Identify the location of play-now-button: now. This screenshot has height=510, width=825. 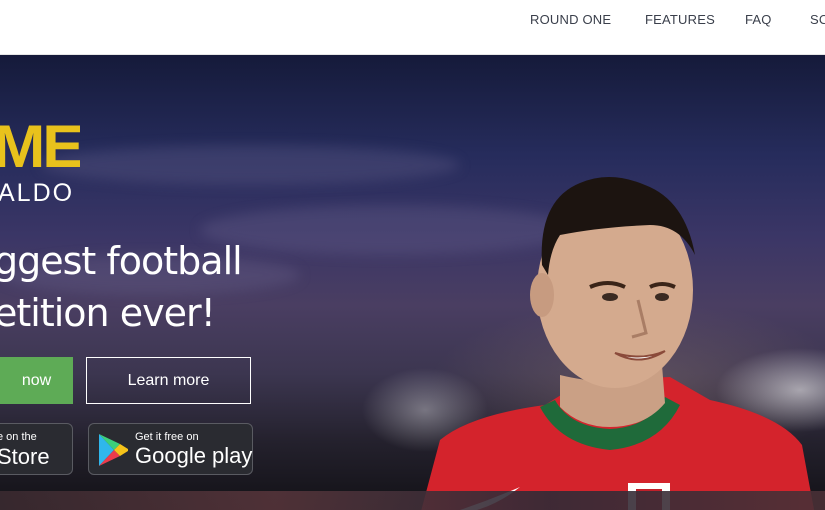
(36, 380).